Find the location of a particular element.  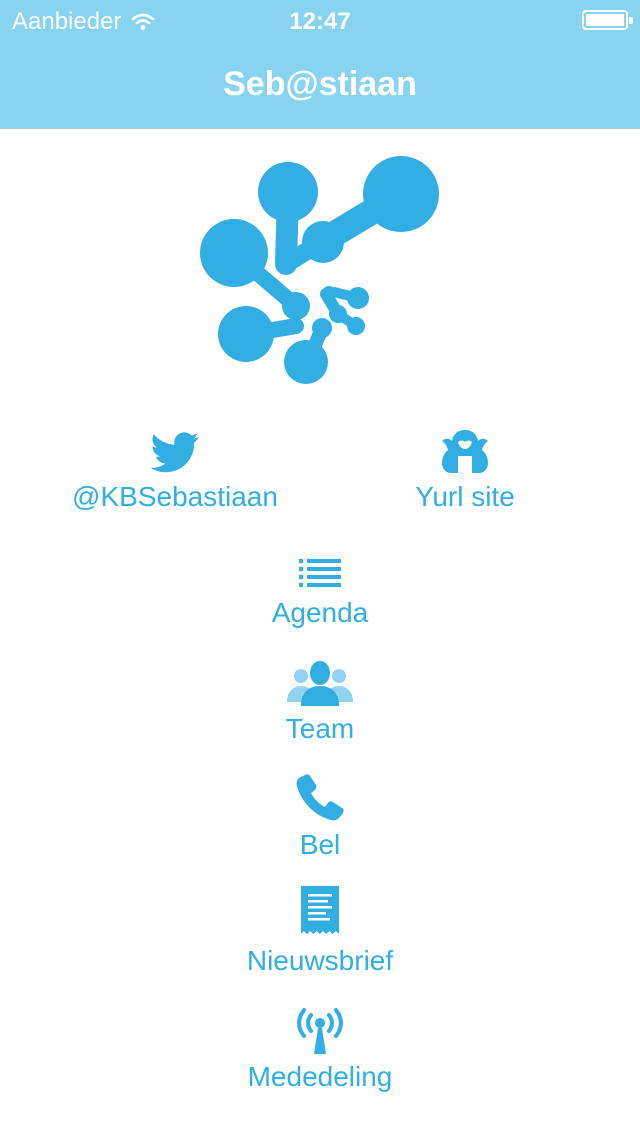

nieuwsbrief-label: Nieuwsbrief is located at coordinates (320, 960).